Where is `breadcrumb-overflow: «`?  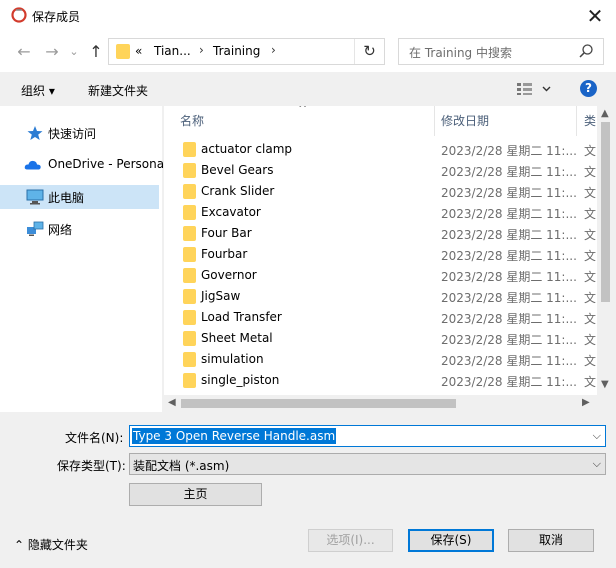 breadcrumb-overflow: « is located at coordinates (138, 51).